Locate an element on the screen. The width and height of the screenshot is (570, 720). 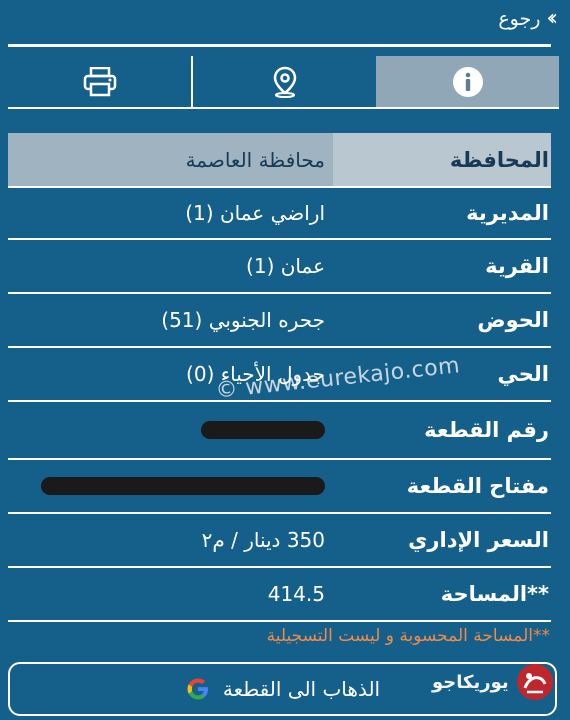
detail-row-plot-number: رقم القطعة is located at coordinates (279, 431).